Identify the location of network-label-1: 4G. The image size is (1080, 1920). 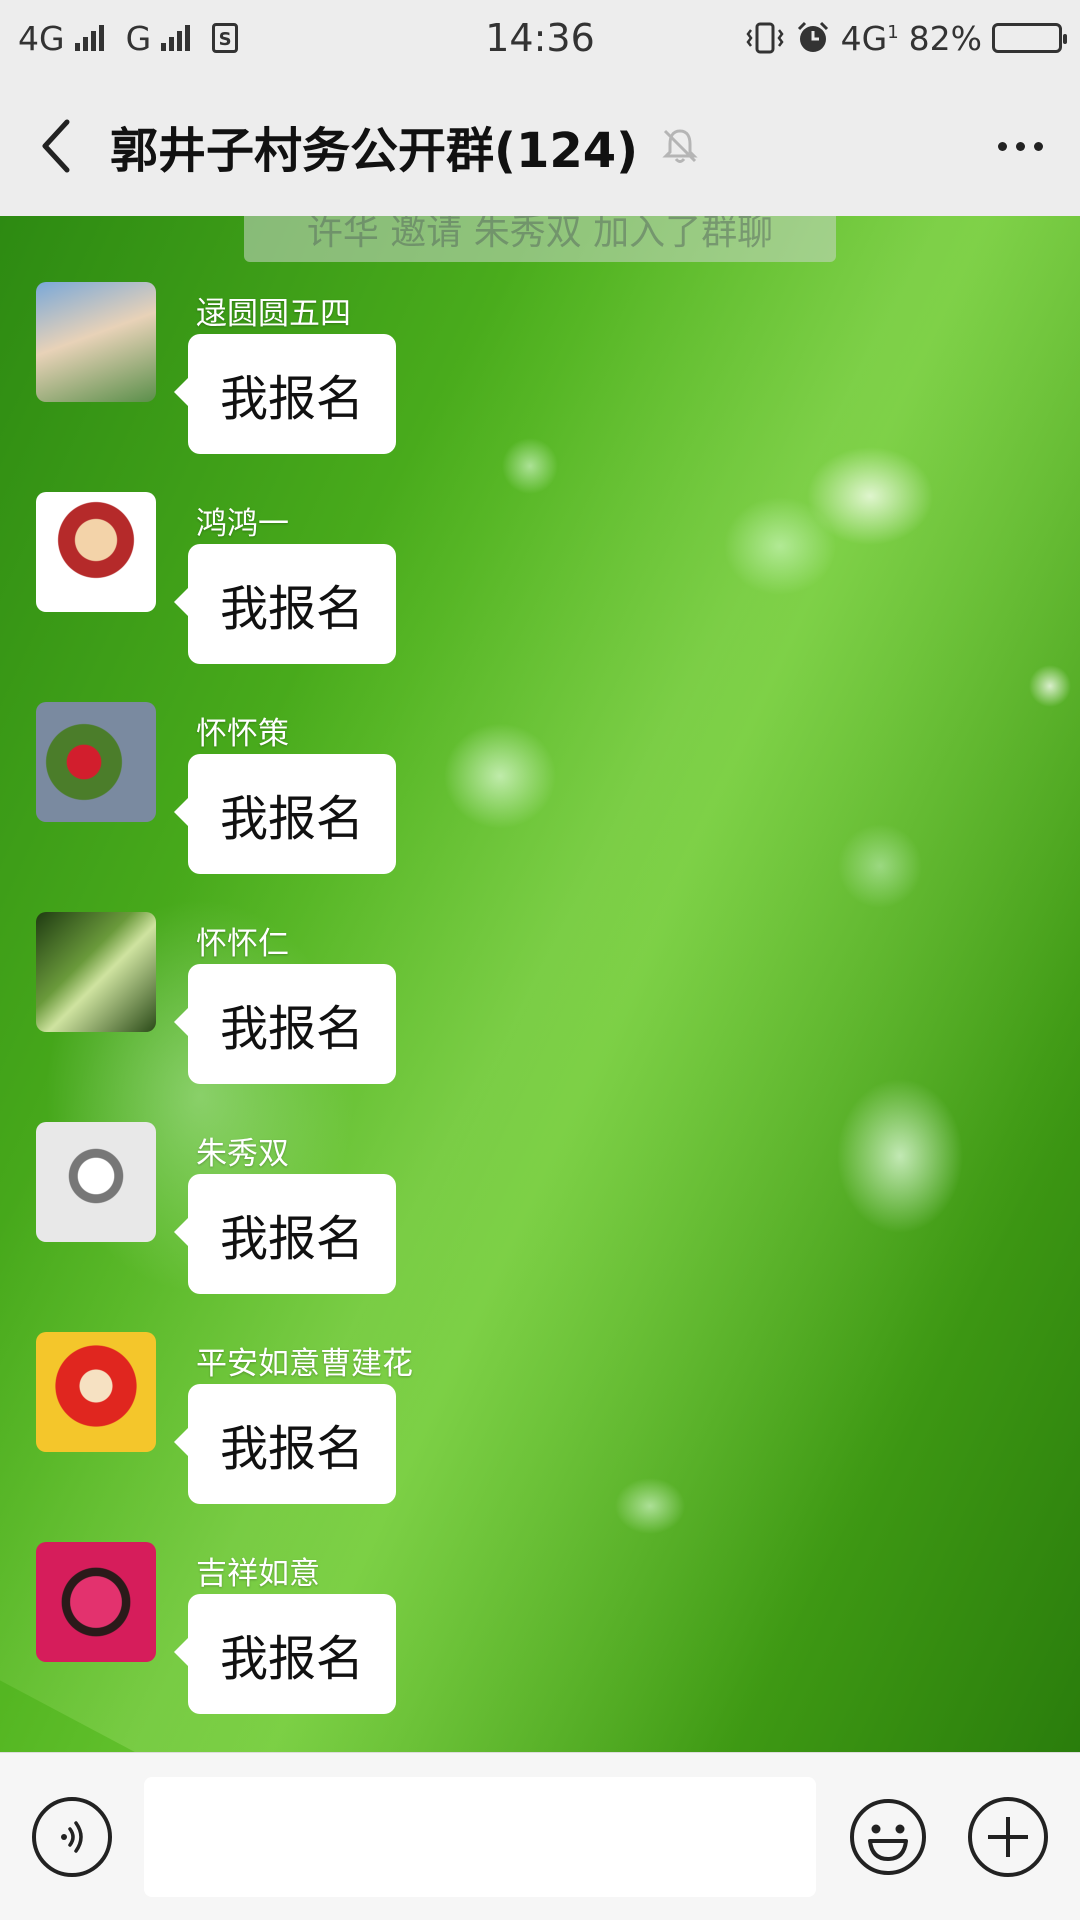
(41, 38).